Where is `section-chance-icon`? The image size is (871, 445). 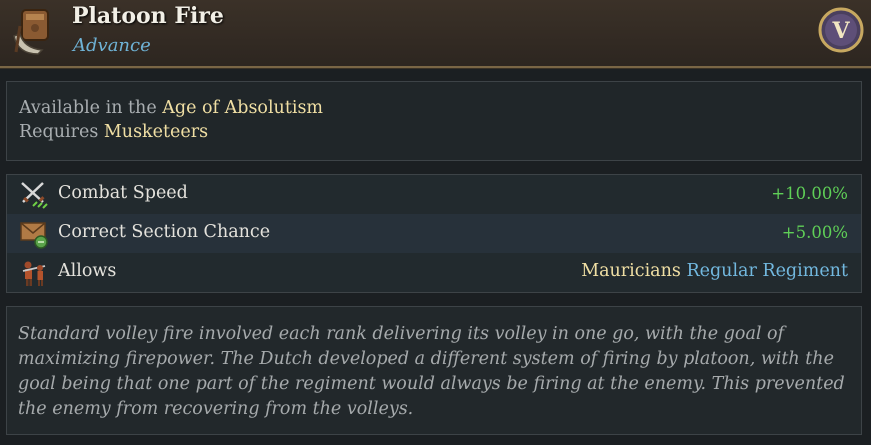 section-chance-icon is located at coordinates (34, 235).